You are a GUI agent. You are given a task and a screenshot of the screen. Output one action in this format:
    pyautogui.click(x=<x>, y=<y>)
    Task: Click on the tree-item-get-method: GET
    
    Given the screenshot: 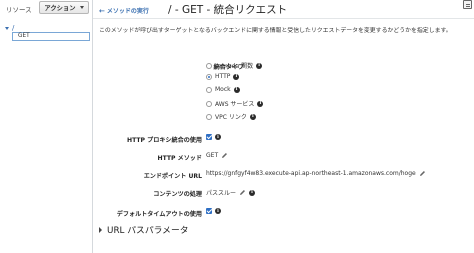 What is the action you would take?
    pyautogui.click(x=51, y=36)
    